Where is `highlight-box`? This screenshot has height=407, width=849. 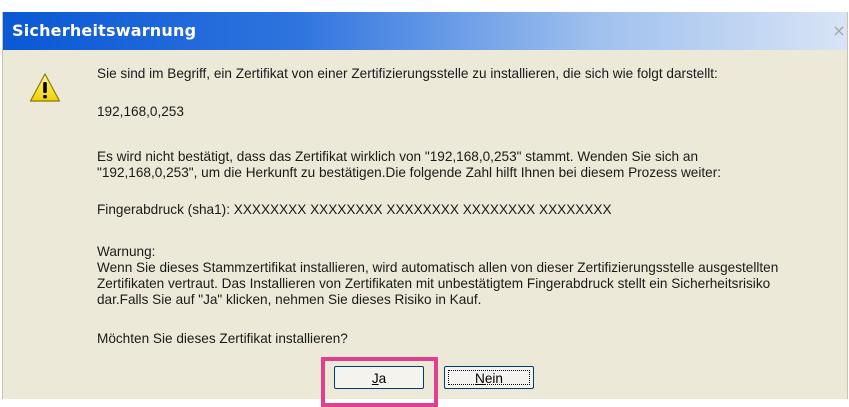 highlight-box is located at coordinates (379, 382).